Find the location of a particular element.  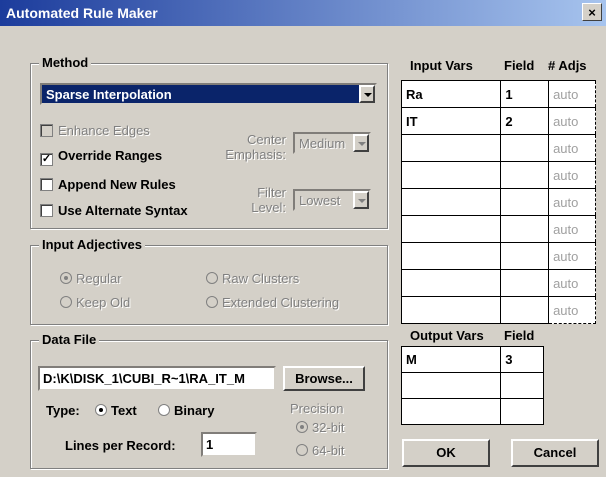

data-file-path-value: D:\K\DISK_1\CUBI_R~1\RA_IT_M is located at coordinates (144, 378).